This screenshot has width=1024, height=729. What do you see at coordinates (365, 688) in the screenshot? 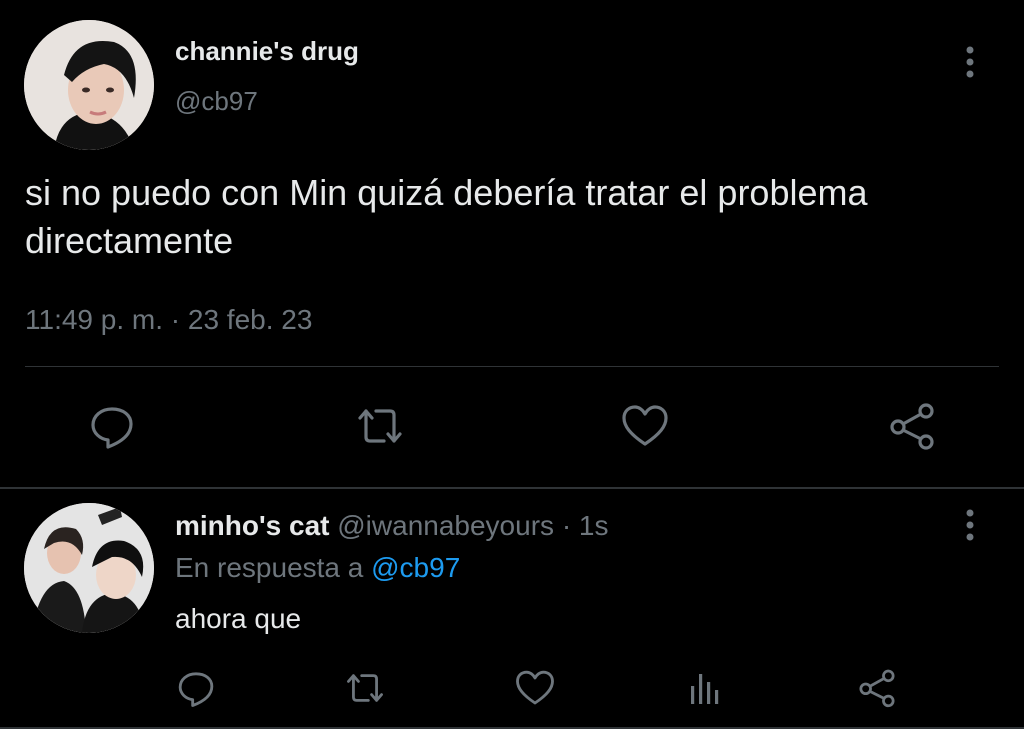
I see `reply-retweet-icon` at bounding box center [365, 688].